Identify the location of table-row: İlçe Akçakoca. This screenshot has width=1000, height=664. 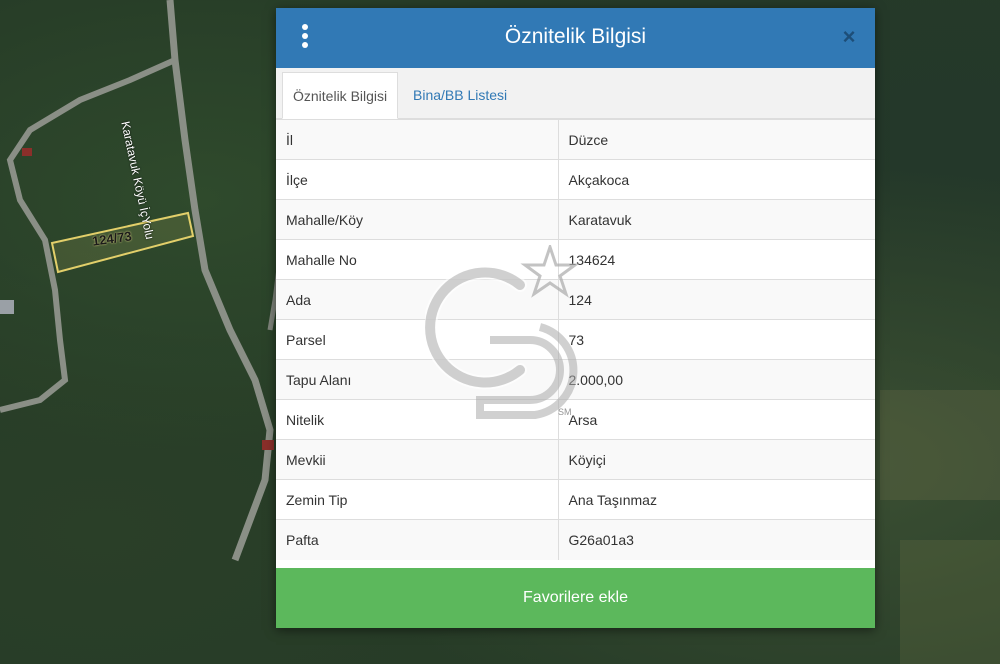
(575, 179).